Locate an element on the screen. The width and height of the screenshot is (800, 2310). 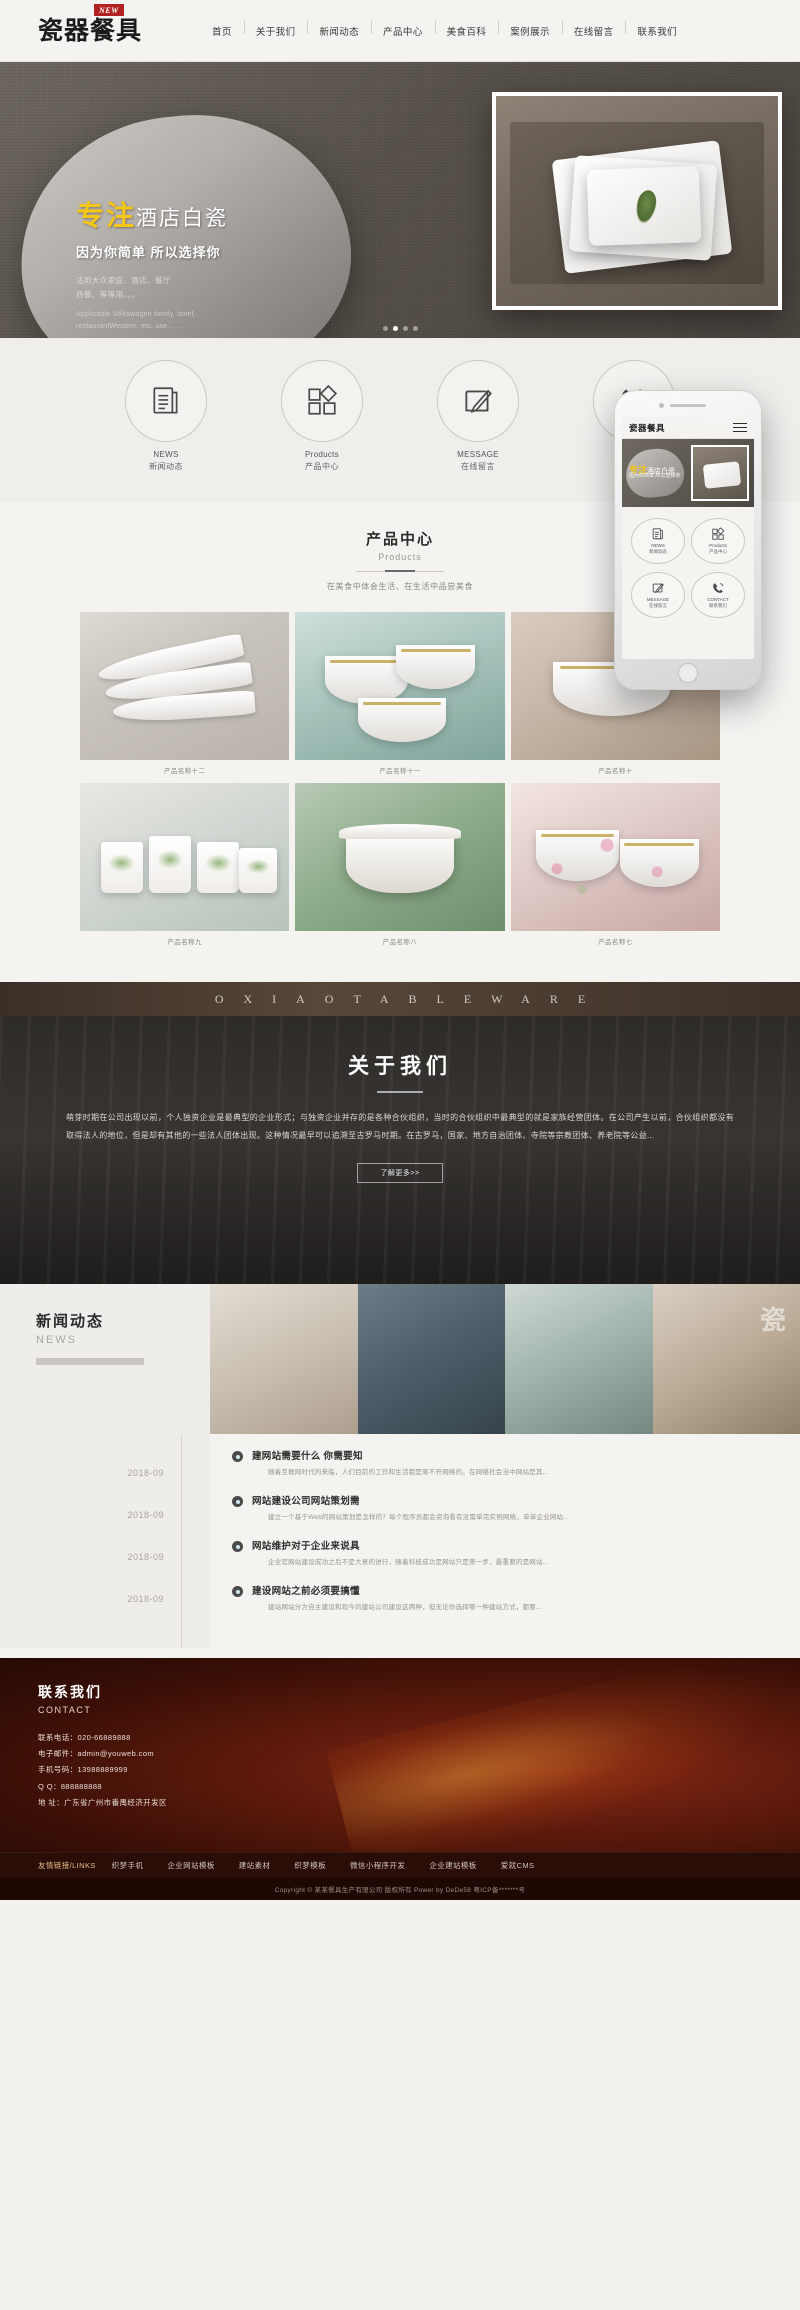
nav-item-cases: 案例展示 is located at coordinates (530, 29).